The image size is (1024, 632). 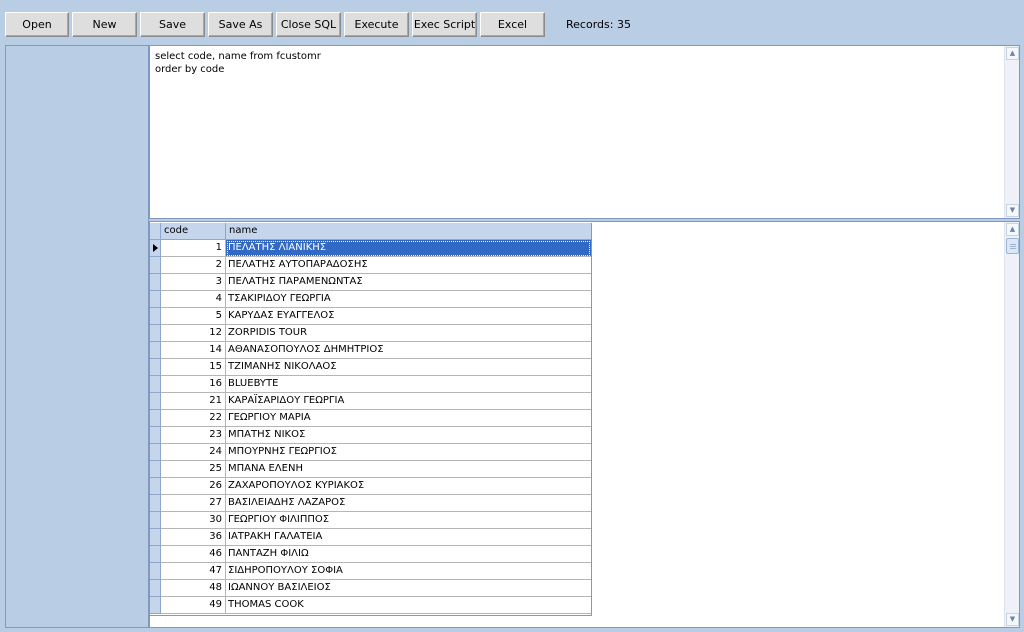 I want to click on cell-code: 48, so click(x=193, y=588).